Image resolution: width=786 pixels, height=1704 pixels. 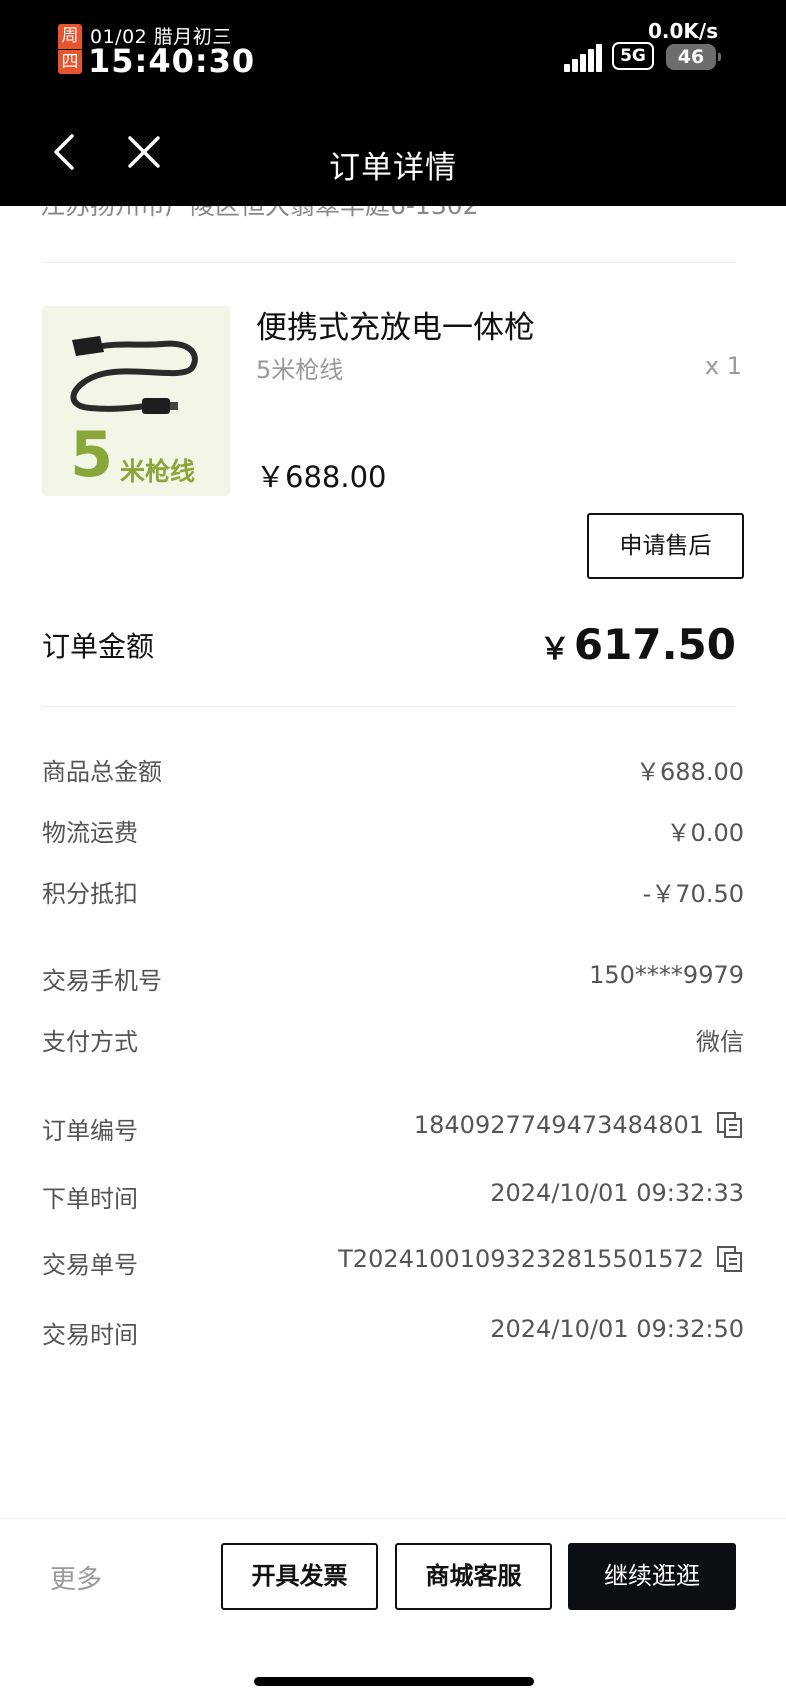 What do you see at coordinates (393, 1199) in the screenshot?
I see `detail-row-order-time: 下单时间 2024/10/01 09:32:33` at bounding box center [393, 1199].